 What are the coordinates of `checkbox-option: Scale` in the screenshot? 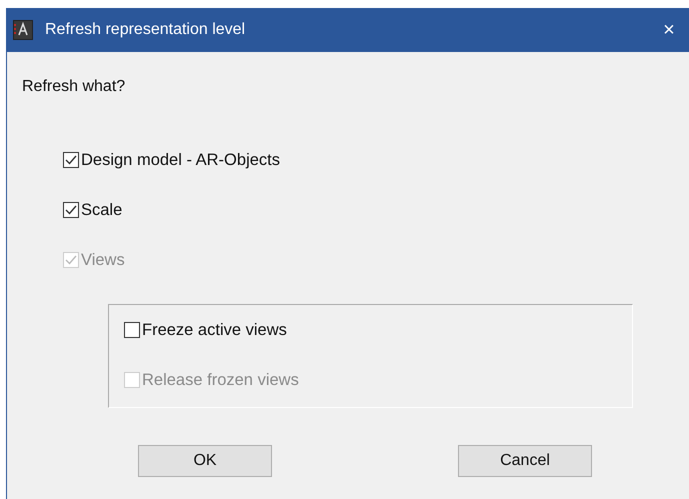 It's located at (92, 210).